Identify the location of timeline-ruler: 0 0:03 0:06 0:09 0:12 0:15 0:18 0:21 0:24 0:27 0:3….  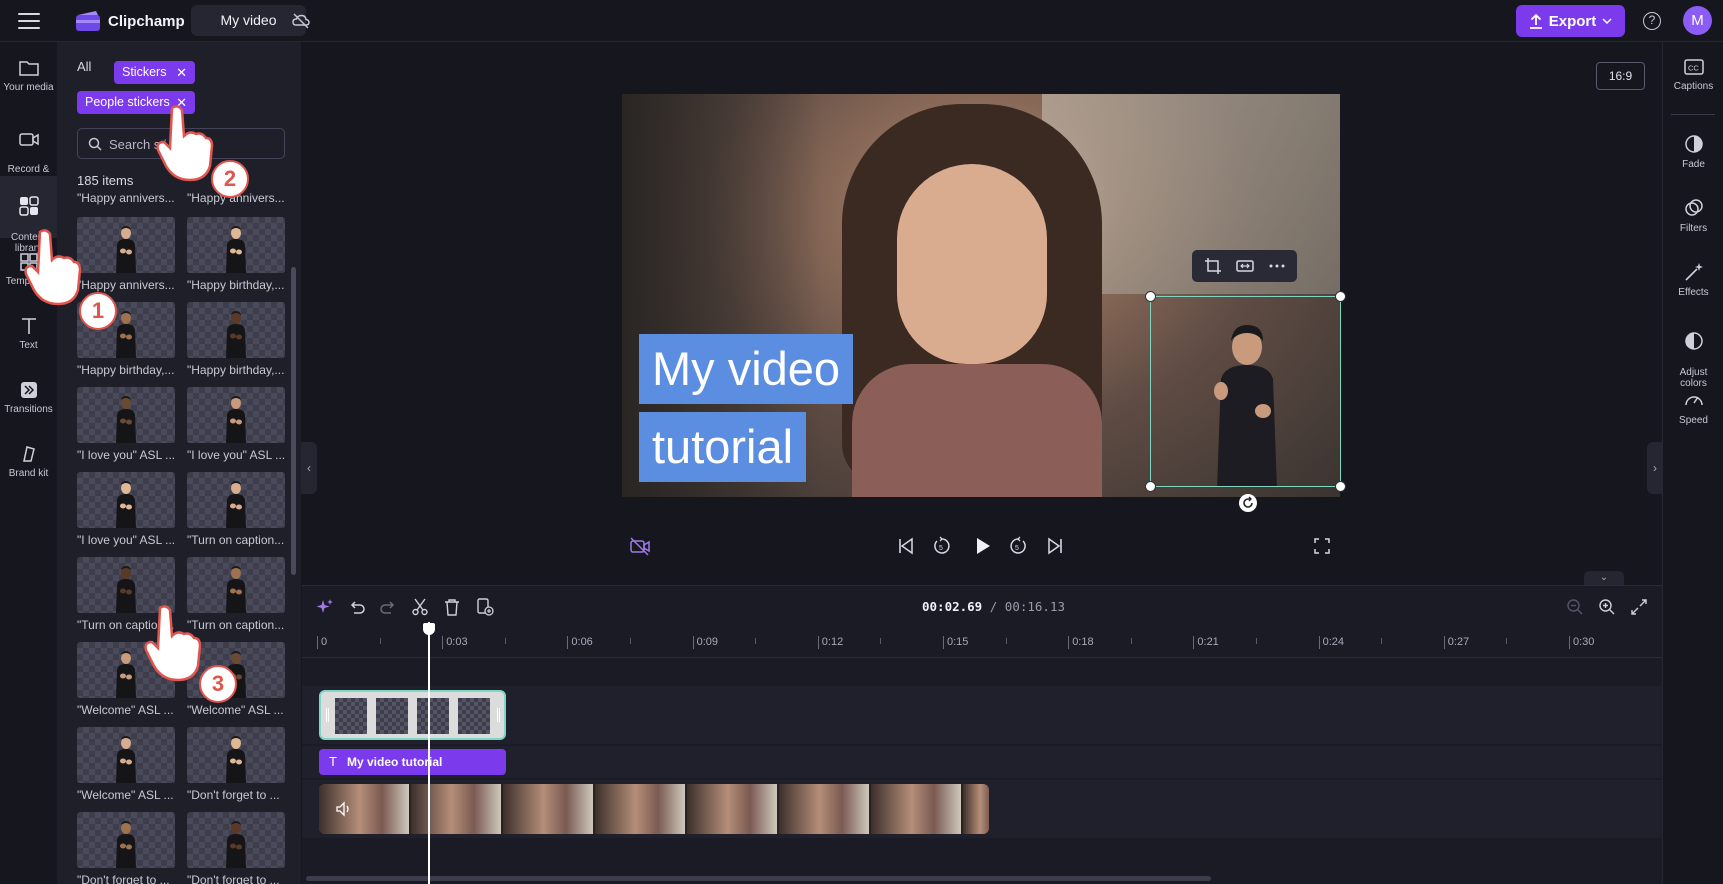
(982, 644).